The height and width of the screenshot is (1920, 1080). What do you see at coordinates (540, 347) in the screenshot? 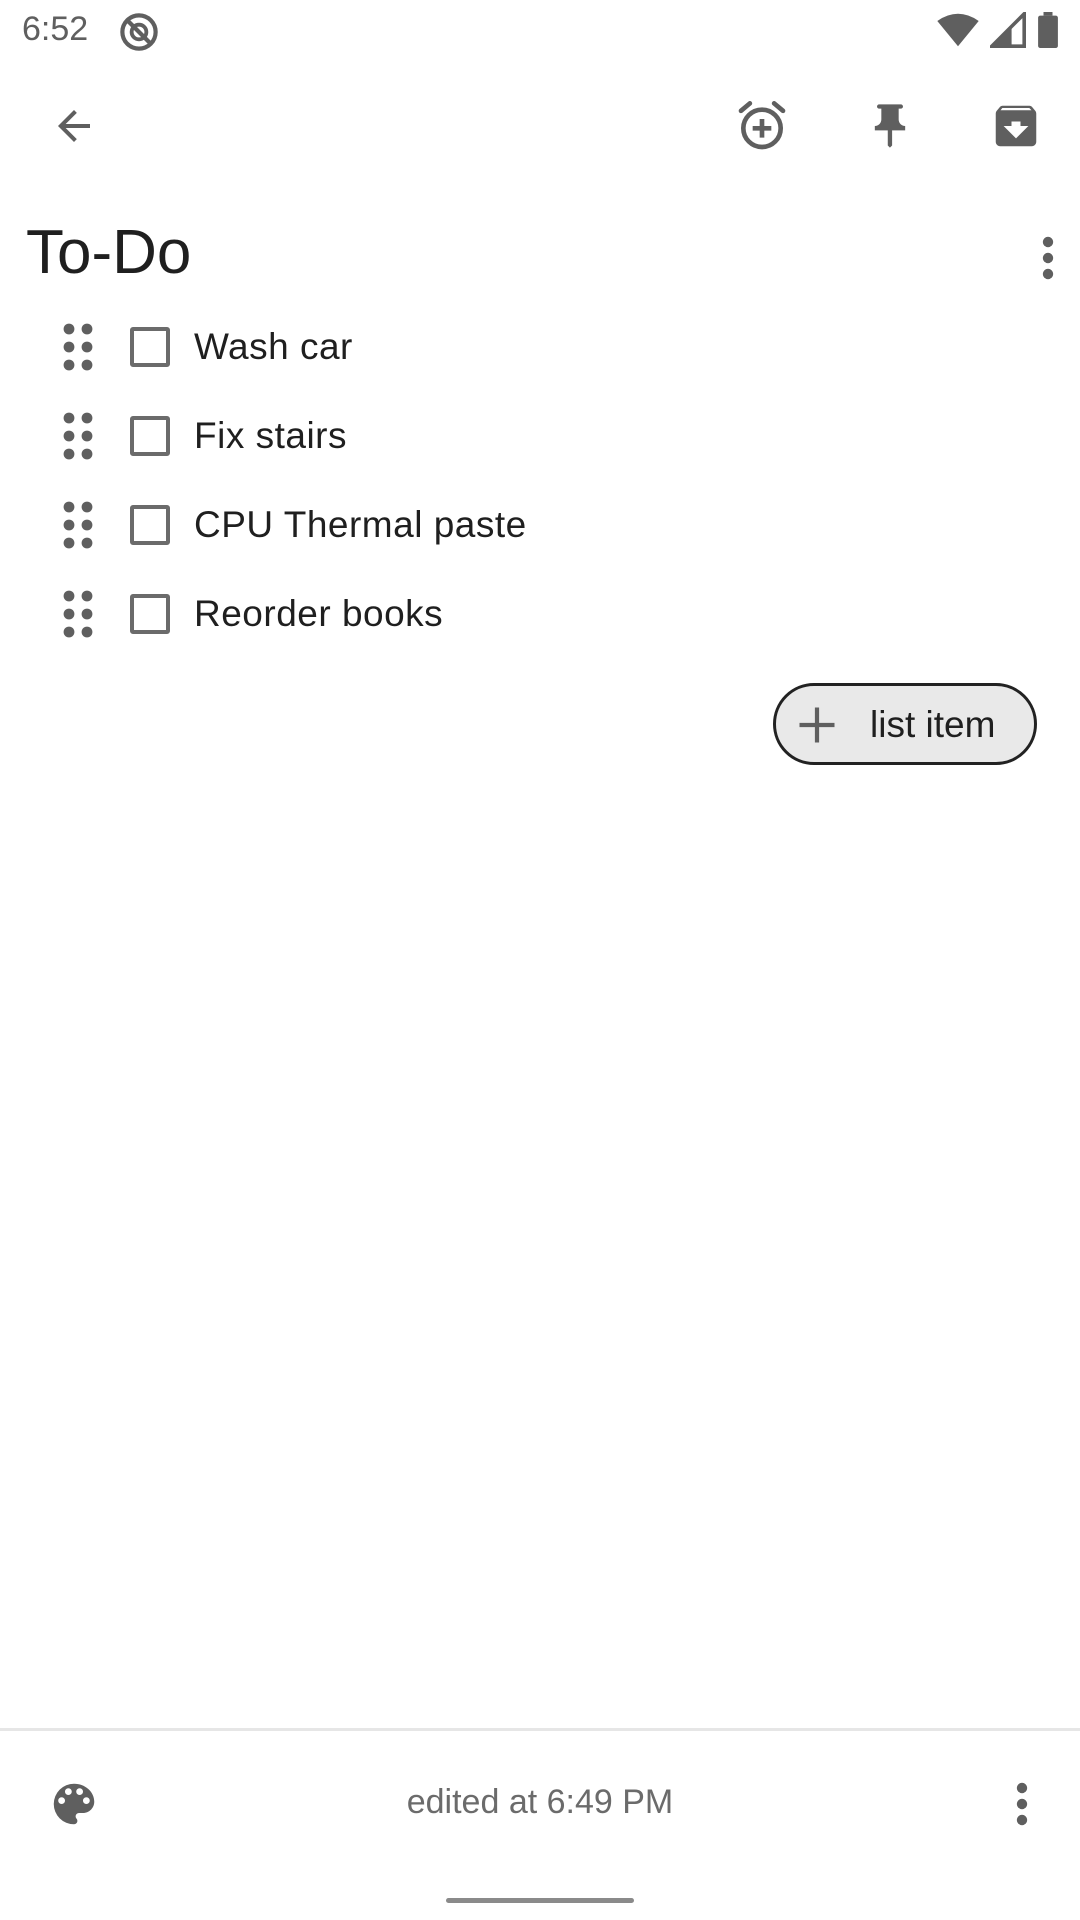
I see `list-item: Wash car` at bounding box center [540, 347].